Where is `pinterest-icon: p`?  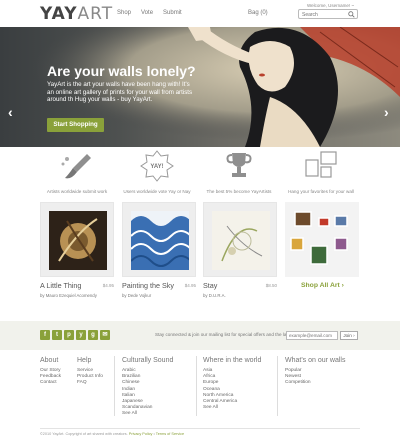
pinterest-icon: p is located at coordinates (69, 335).